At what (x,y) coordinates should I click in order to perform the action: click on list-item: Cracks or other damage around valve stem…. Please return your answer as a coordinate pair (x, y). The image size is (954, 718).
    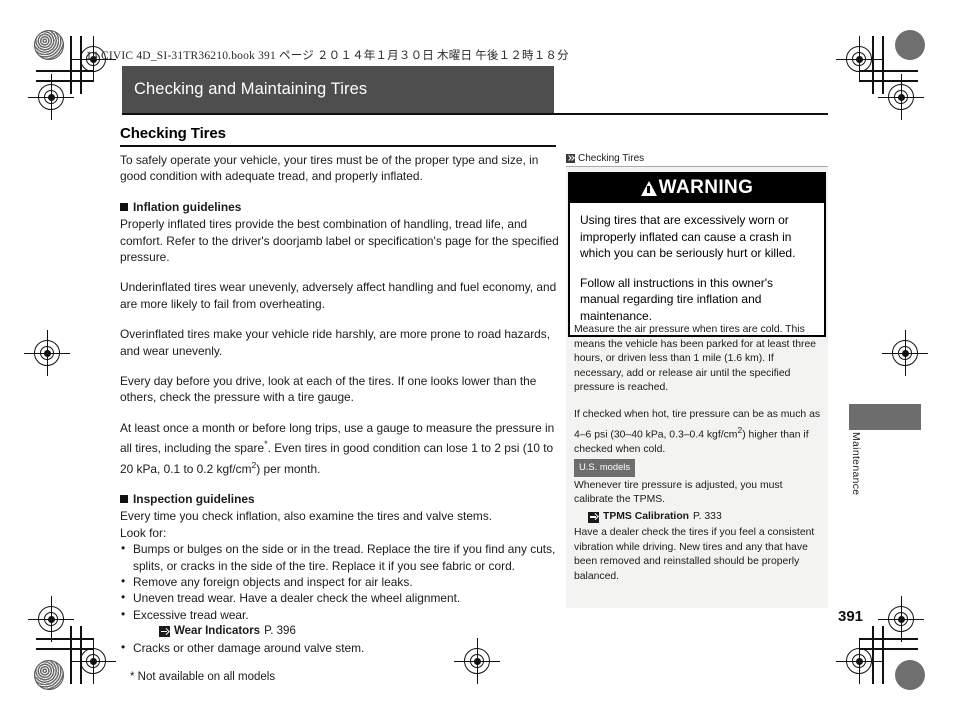
    Looking at the image, I should click on (340, 647).